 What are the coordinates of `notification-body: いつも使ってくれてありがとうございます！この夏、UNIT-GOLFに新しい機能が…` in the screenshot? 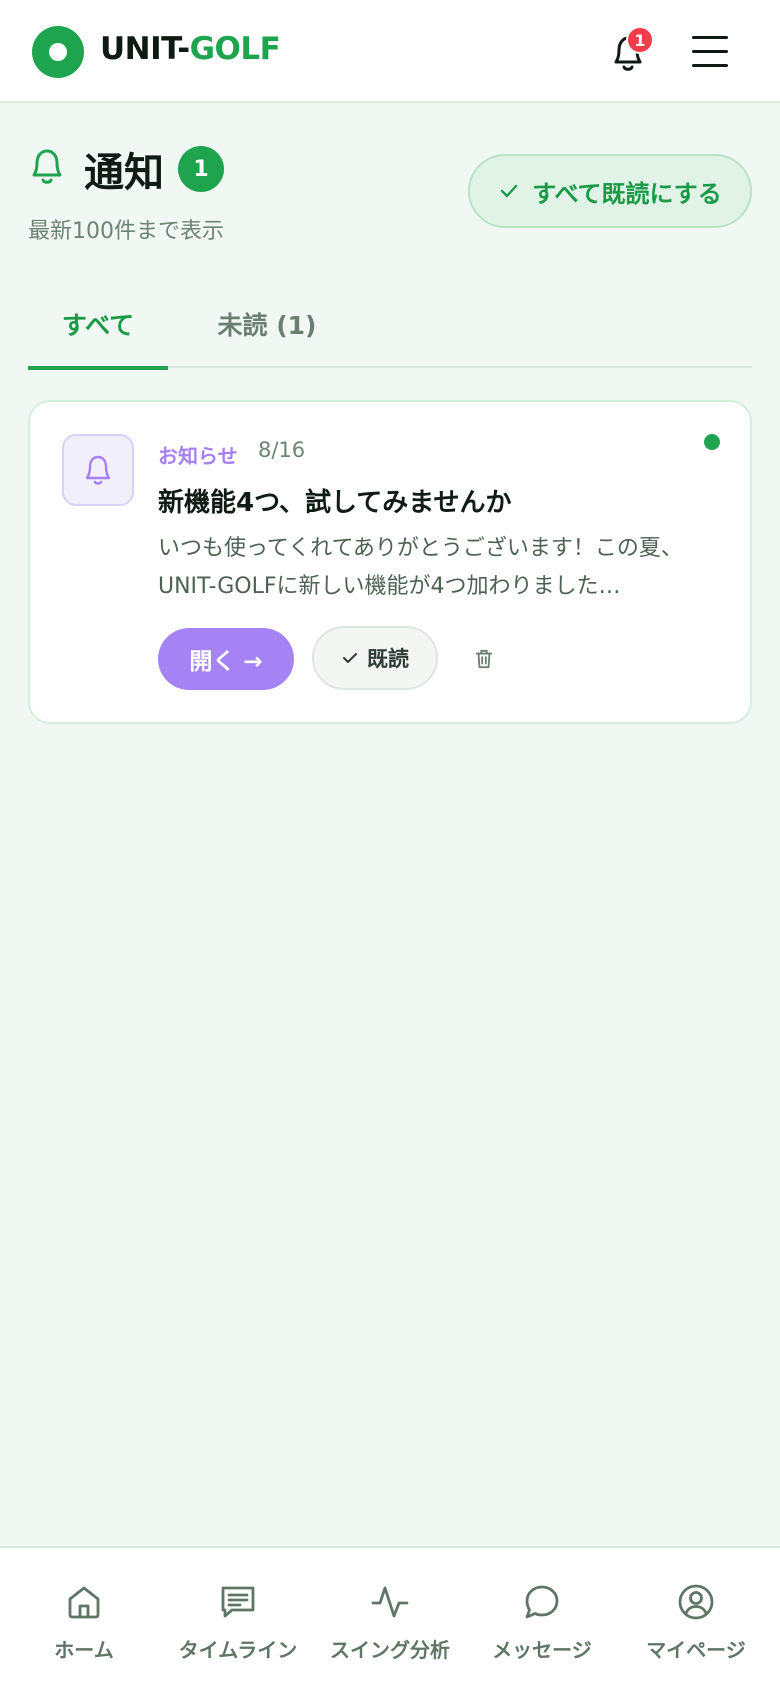 It's located at (420, 567).